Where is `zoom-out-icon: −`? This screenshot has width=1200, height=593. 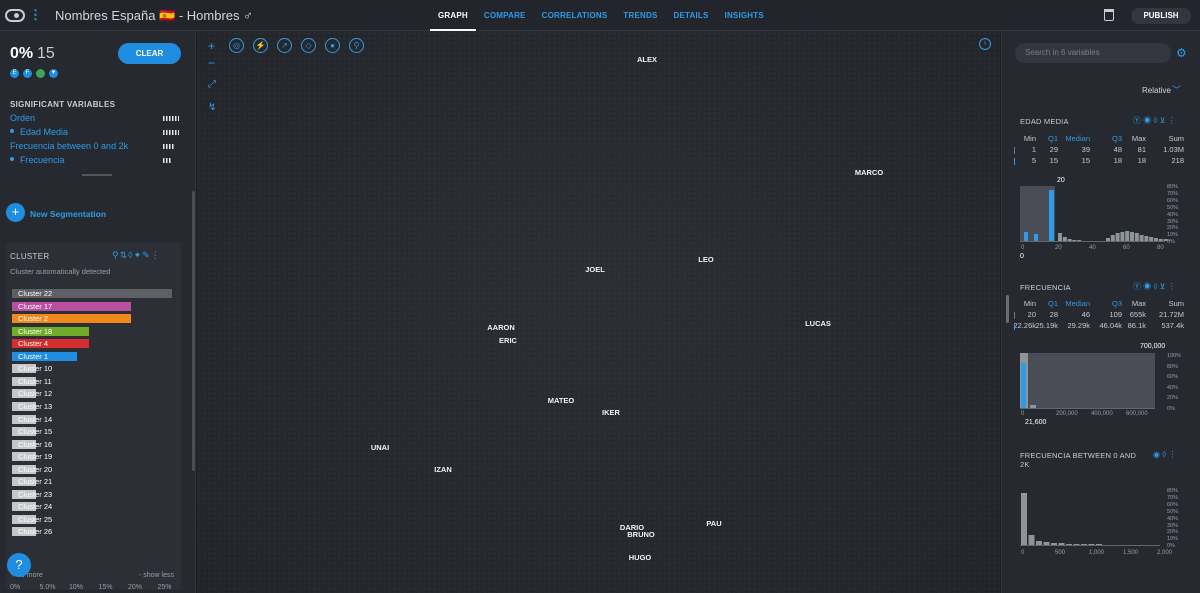 zoom-out-icon: − is located at coordinates (211, 63).